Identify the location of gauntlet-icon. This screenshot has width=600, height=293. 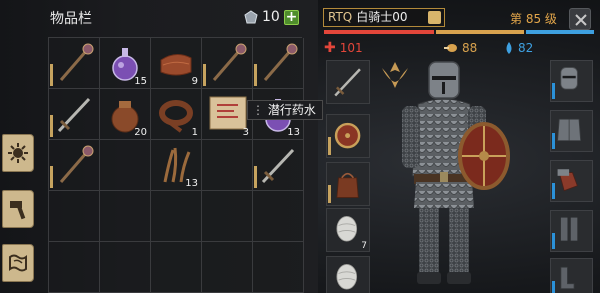
(567, 180).